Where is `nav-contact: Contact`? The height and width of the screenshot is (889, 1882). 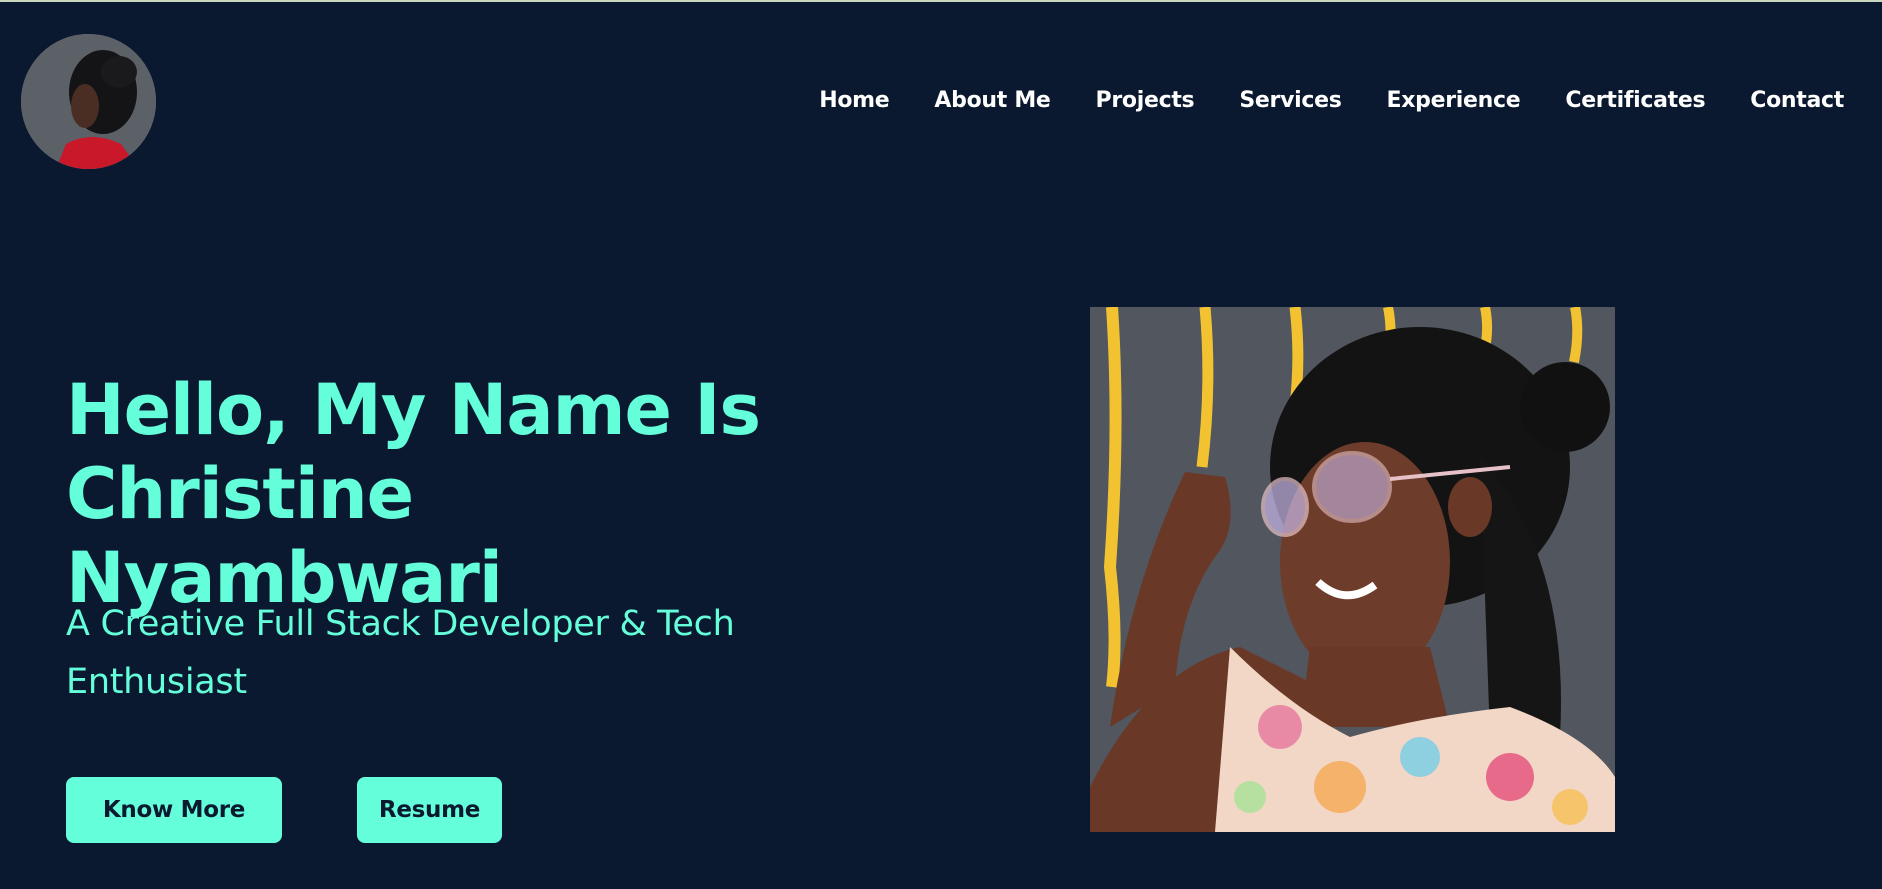 nav-contact: Contact is located at coordinates (1797, 100).